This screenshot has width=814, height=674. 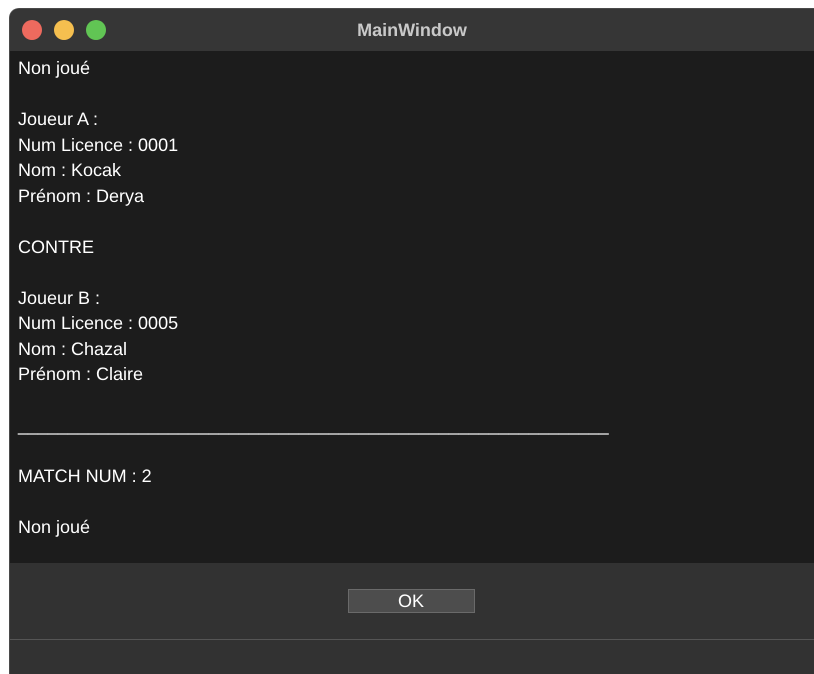 What do you see at coordinates (98, 323) in the screenshot?
I see `text-line: Num Licence : 0005` at bounding box center [98, 323].